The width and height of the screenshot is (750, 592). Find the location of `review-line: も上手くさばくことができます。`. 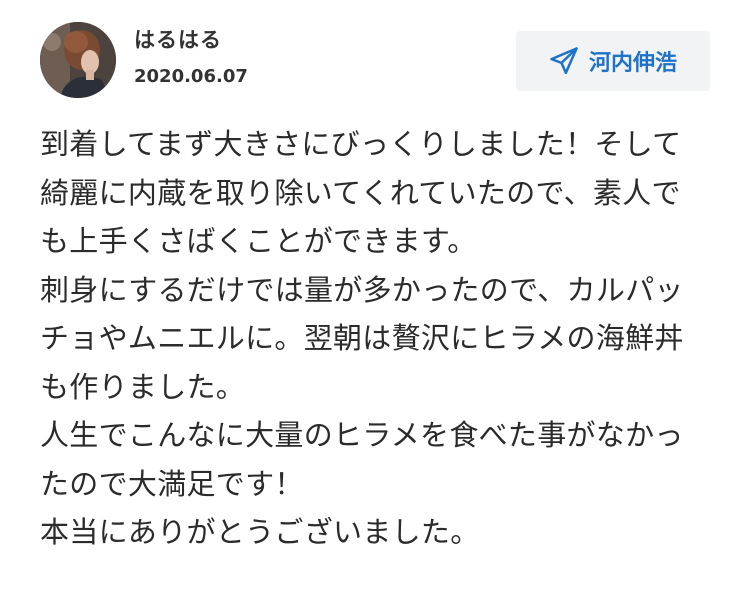

review-line: も上手くさばくことができます。 is located at coordinates (258, 241).